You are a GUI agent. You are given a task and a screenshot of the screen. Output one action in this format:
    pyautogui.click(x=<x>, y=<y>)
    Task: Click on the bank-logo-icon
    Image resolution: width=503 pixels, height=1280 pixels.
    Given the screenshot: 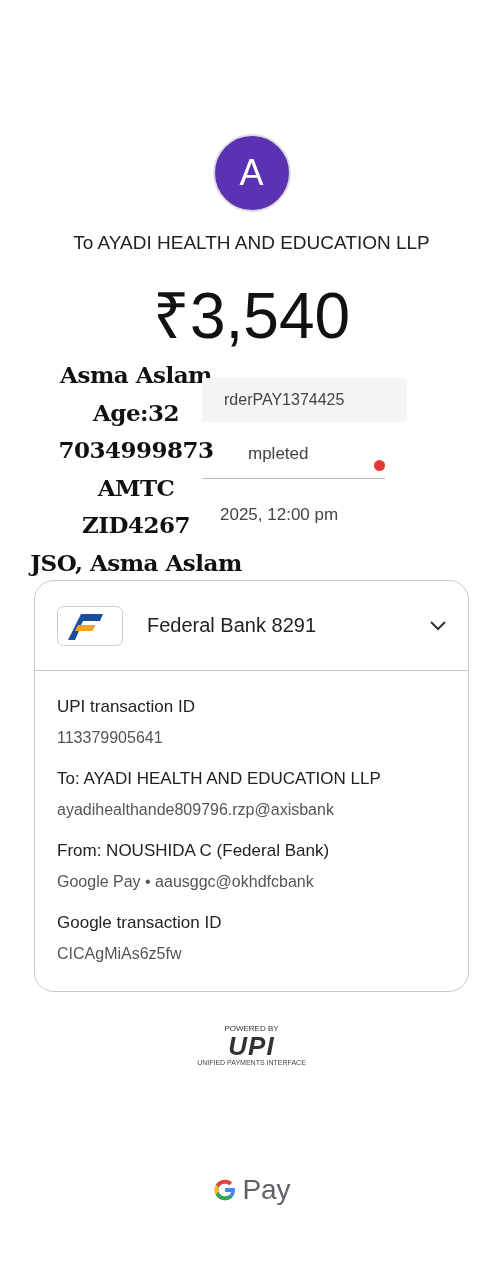 What is the action you would take?
    pyautogui.click(x=90, y=625)
    